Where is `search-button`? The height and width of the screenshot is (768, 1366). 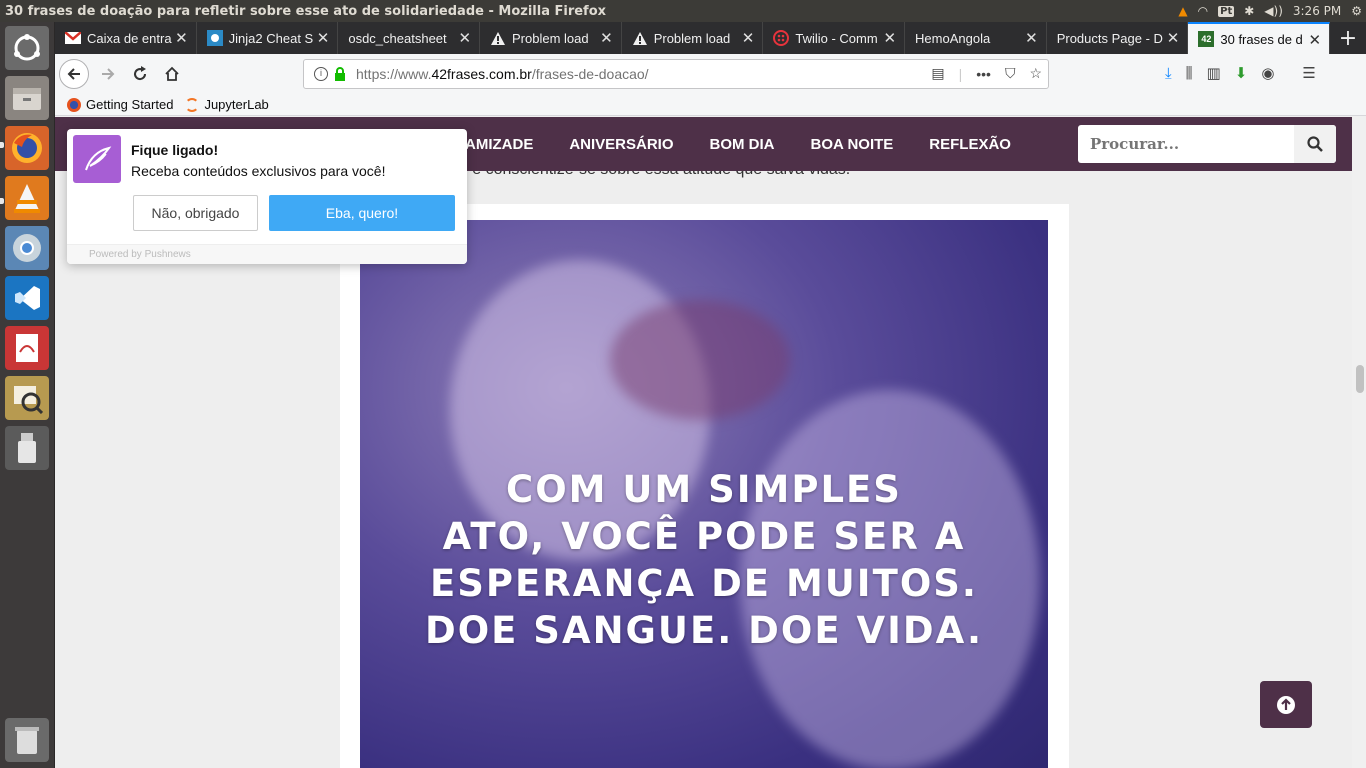
search-button is located at coordinates (1315, 144).